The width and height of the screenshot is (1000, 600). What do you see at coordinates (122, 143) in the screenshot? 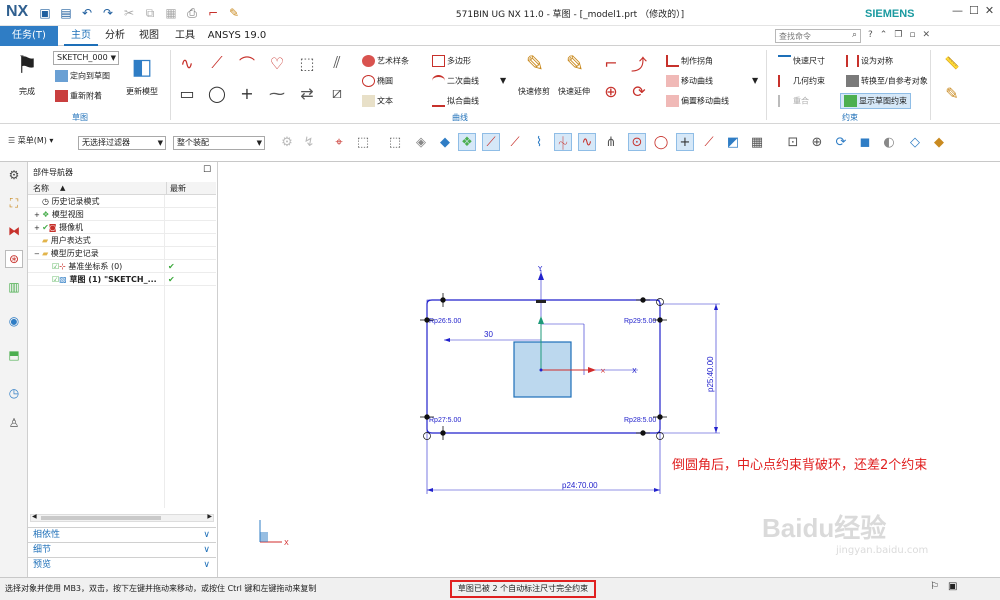
I see `selection-filter-select: 无选择过滤器 ▼` at bounding box center [122, 143].